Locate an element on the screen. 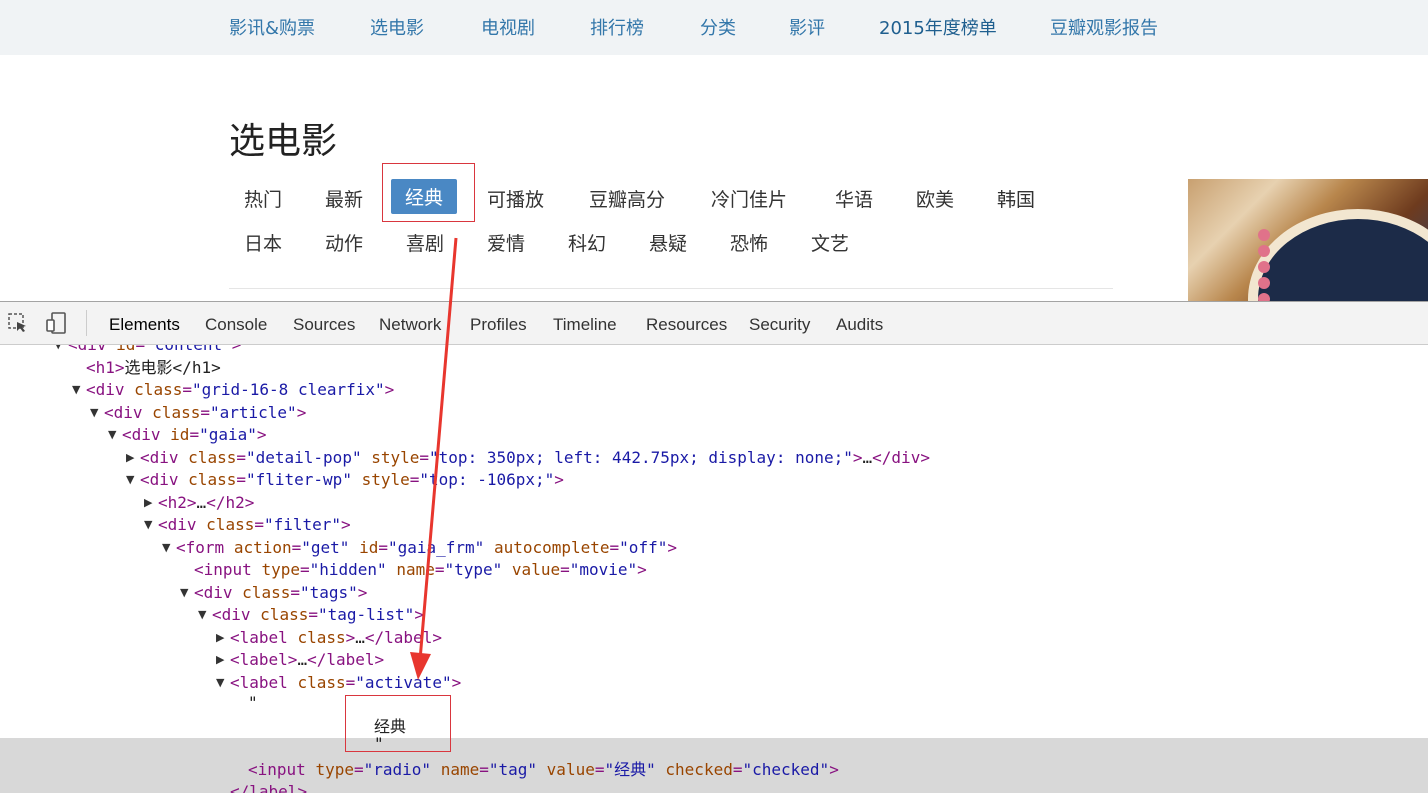 This screenshot has height=793, width=1428. nav-link-tickets: 影讯&购票 is located at coordinates (272, 27).